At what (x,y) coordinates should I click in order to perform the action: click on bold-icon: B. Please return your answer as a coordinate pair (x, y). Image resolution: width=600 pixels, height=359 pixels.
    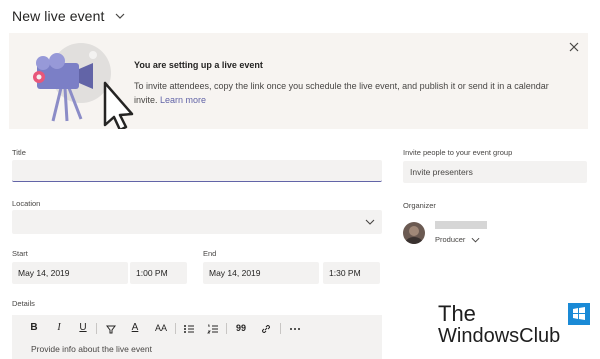
    Looking at the image, I should click on (34, 328).